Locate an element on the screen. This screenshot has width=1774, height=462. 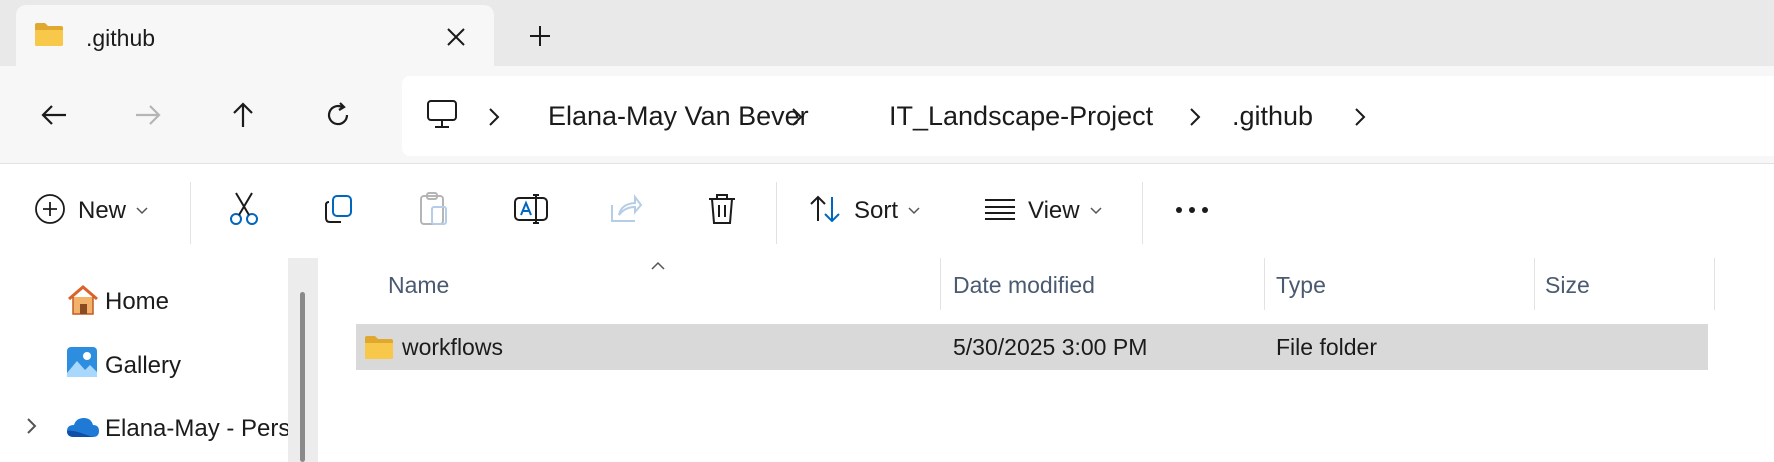
delete-button is located at coordinates (722, 211).